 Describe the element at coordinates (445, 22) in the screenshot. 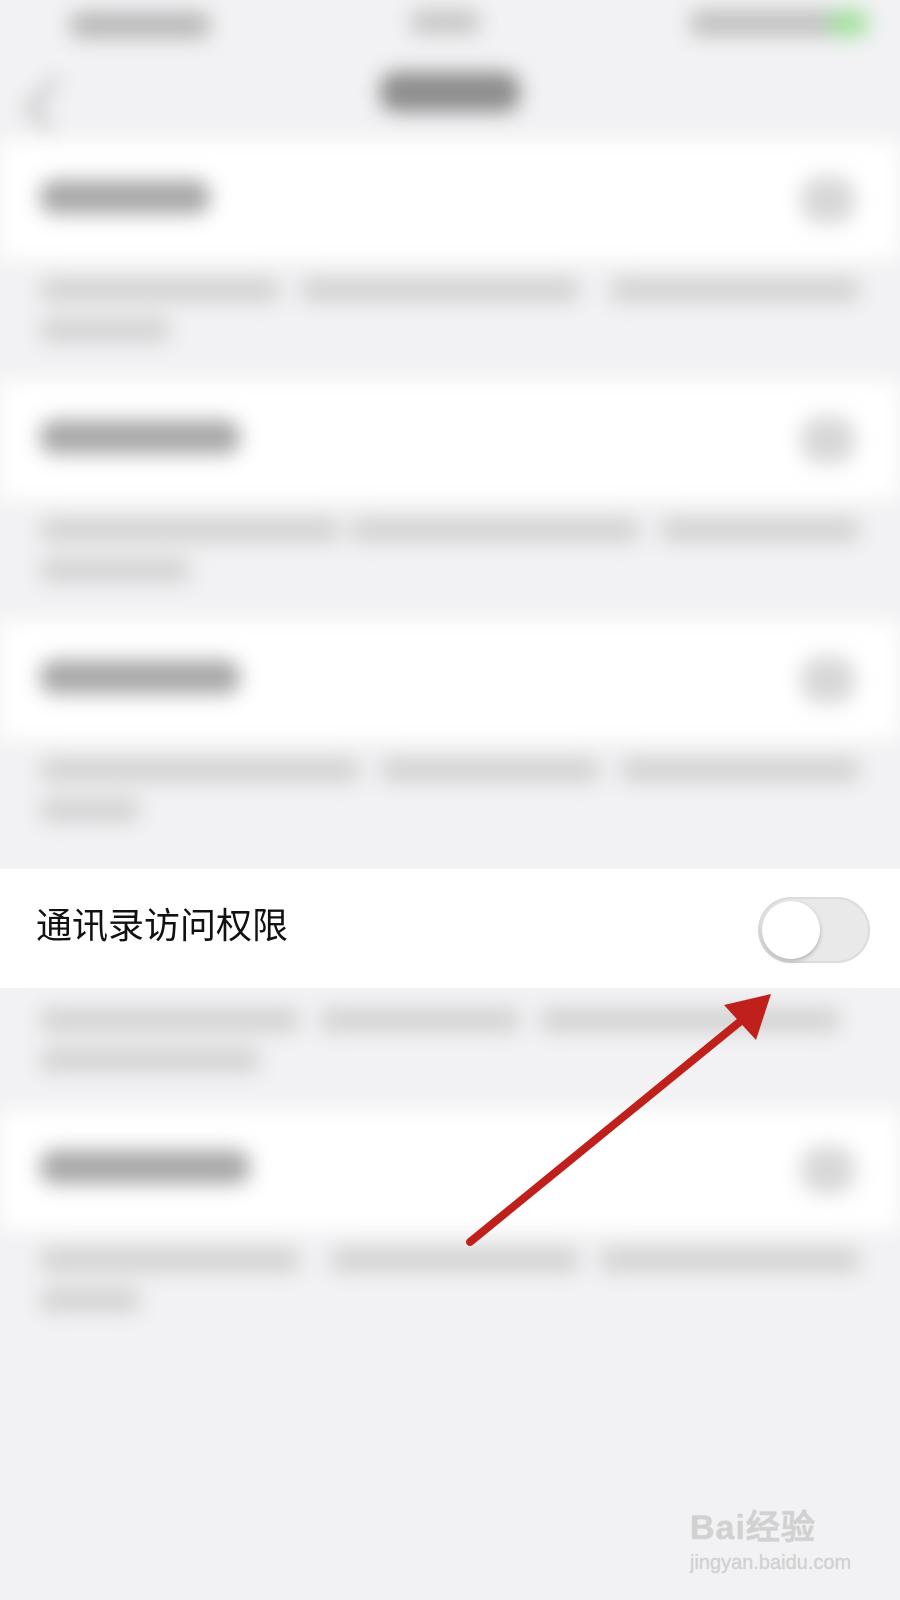

I see `status-bar-time` at that location.